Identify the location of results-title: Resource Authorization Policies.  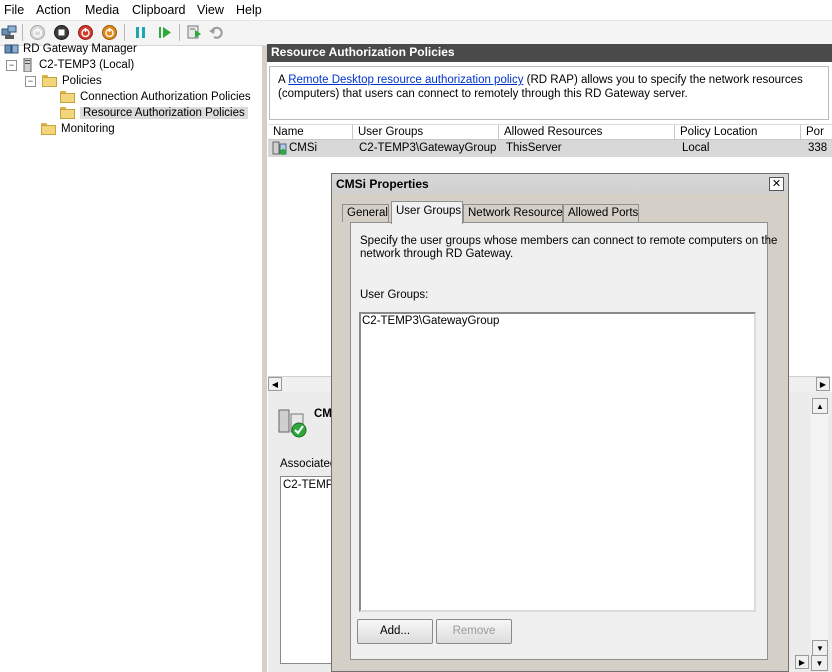
(363, 52).